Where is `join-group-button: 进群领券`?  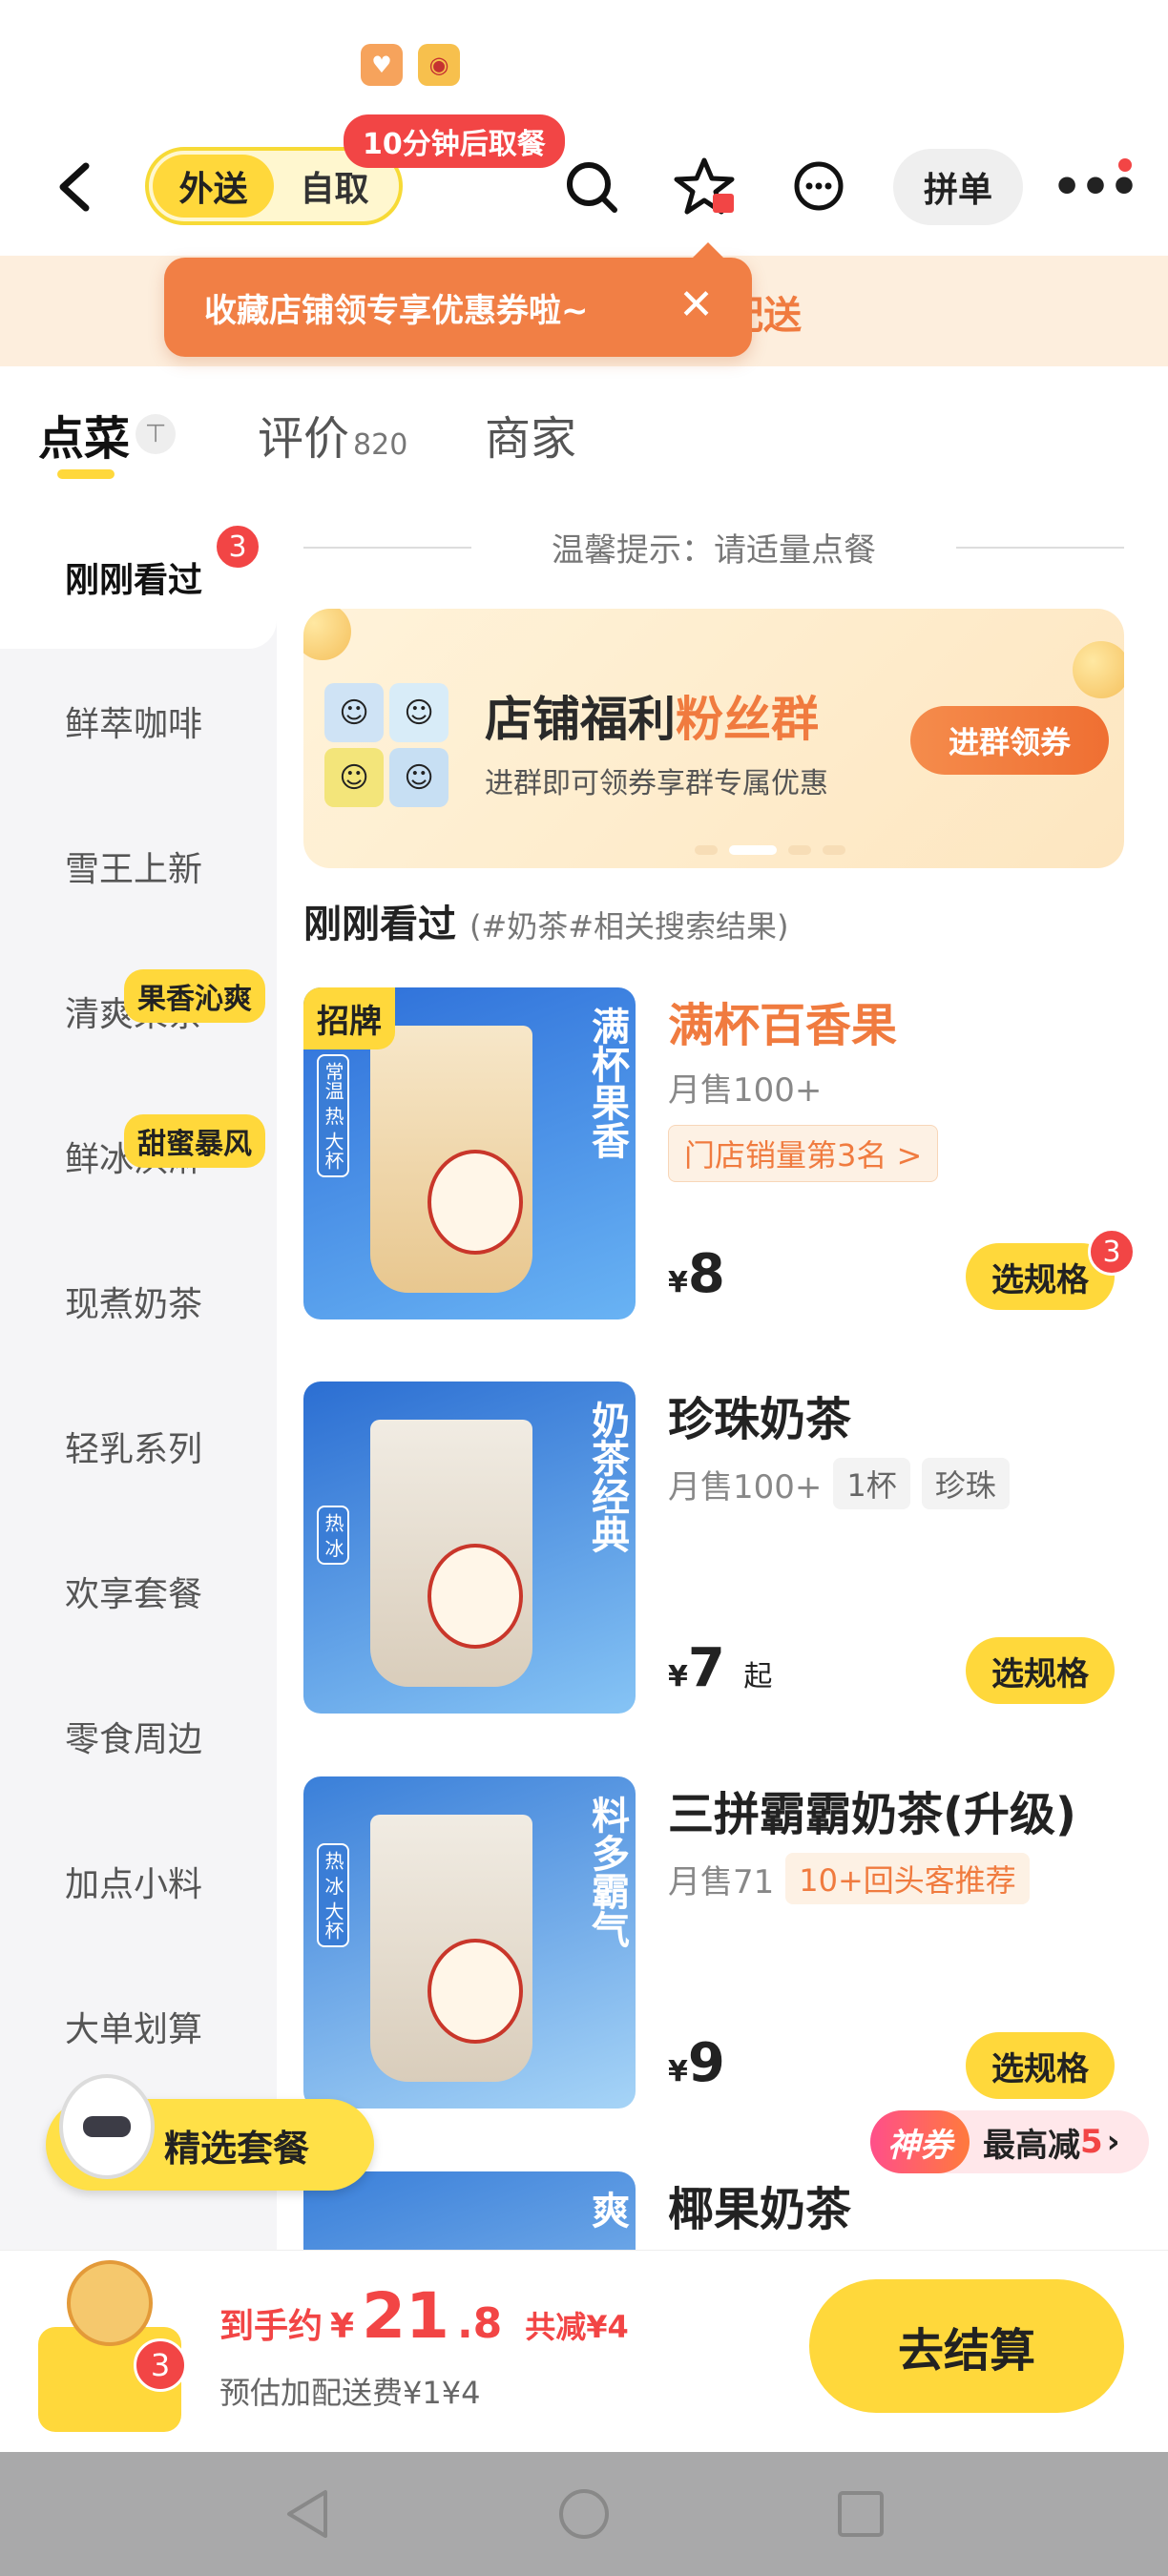 join-group-button: 进群领券 is located at coordinates (1010, 740).